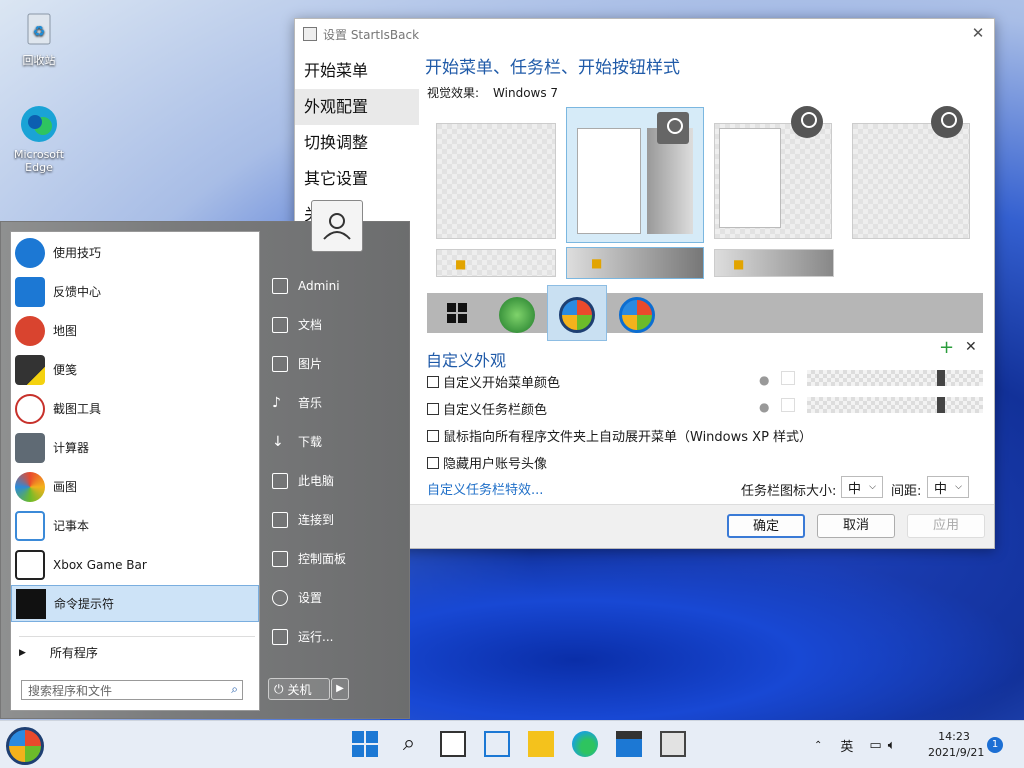  What do you see at coordinates (487, 408) in the screenshot?
I see `option-taskbar-color: 自定义任务栏颜色` at bounding box center [487, 408].